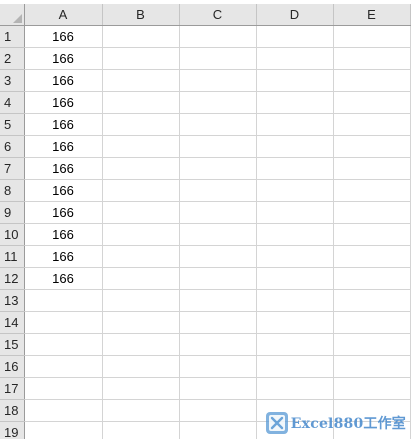 This screenshot has width=412, height=439. I want to click on row-header: 16, so click(12, 366).